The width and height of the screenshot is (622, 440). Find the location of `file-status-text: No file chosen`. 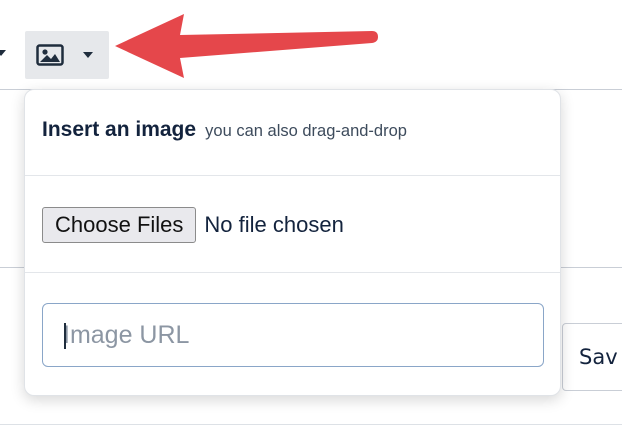

file-status-text: No file chosen is located at coordinates (274, 224).